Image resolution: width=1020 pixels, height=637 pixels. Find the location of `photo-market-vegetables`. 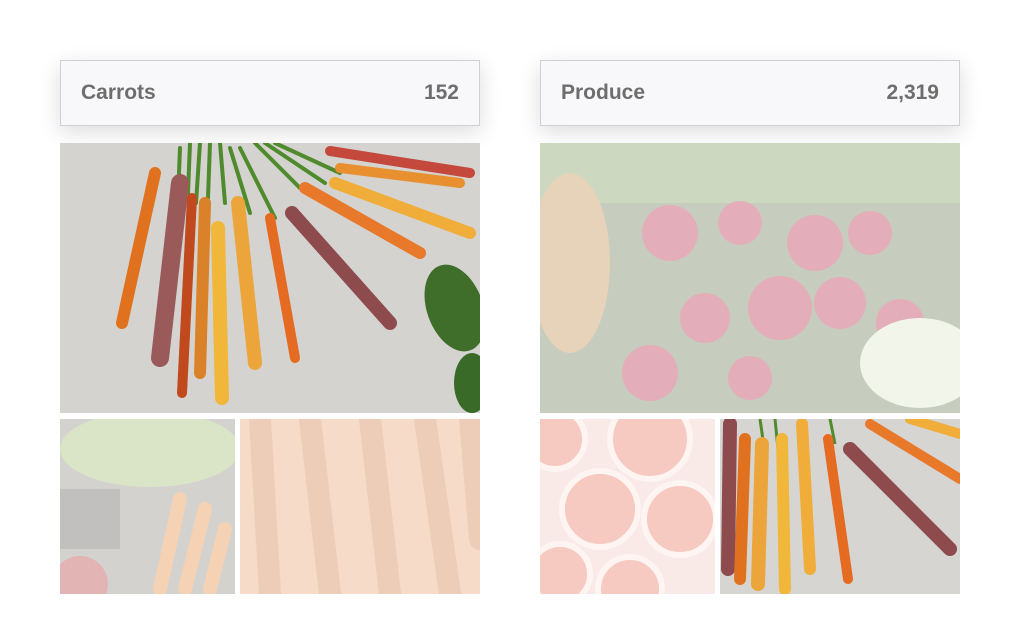

photo-market-vegetables is located at coordinates (147, 506).